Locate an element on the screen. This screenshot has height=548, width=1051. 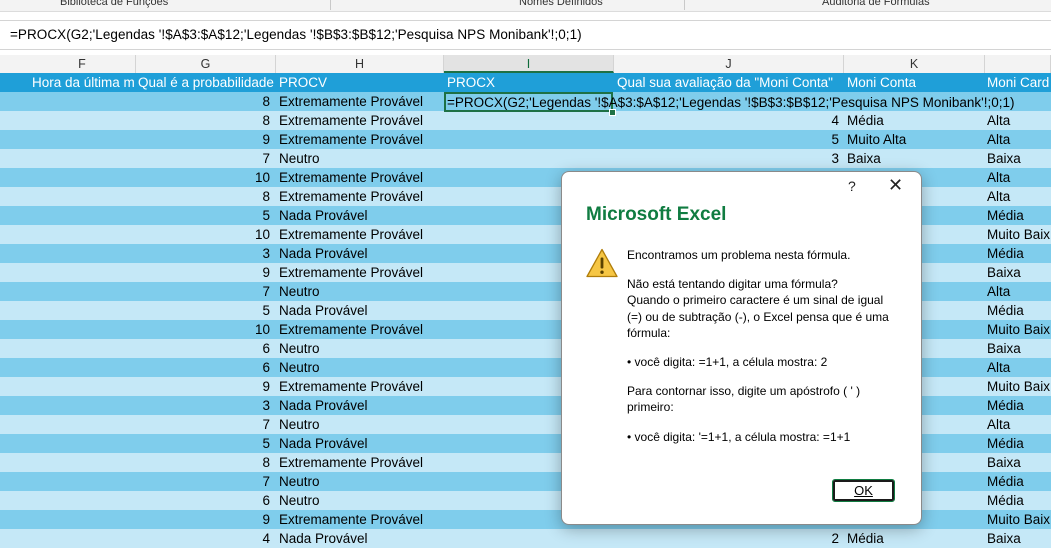
column-header-i: I is located at coordinates (529, 64).